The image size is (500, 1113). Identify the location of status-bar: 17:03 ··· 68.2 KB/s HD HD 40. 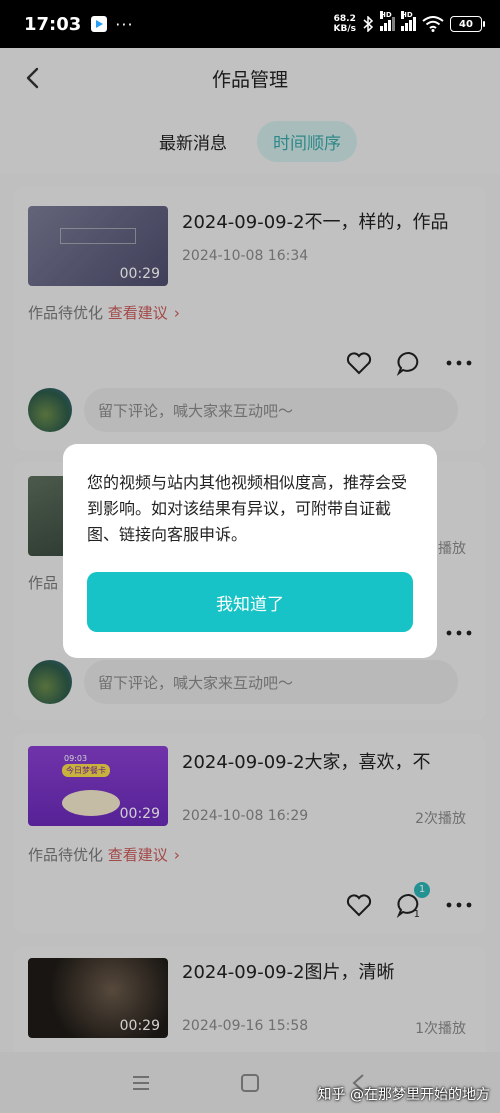
(250, 24).